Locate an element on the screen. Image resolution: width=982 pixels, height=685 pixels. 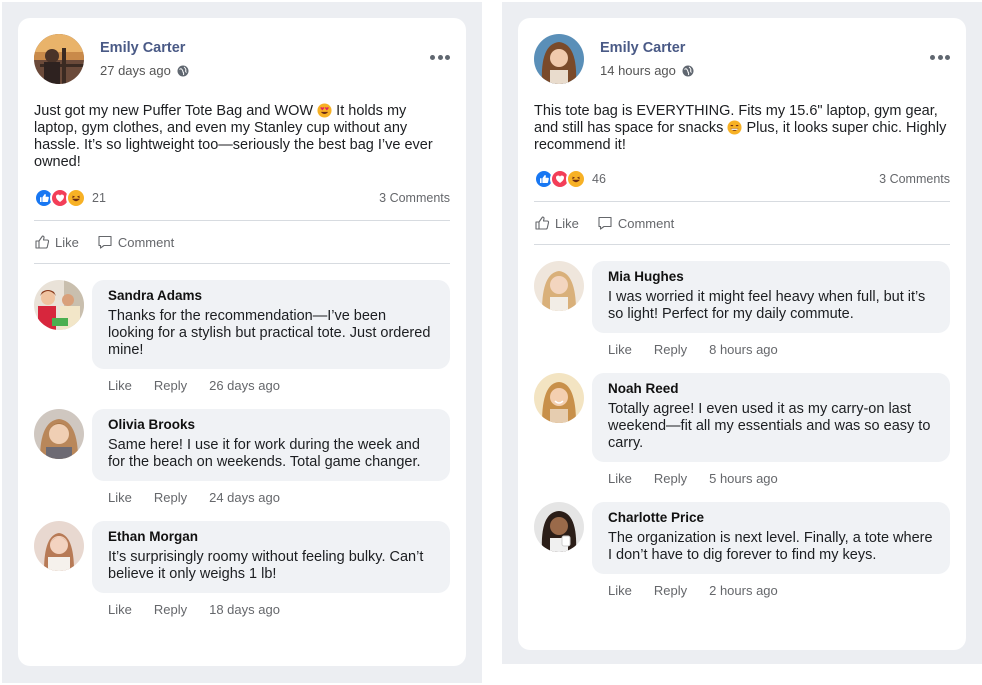
comment-actions: Like Reply 8 hours ago is located at coordinates (771, 349).